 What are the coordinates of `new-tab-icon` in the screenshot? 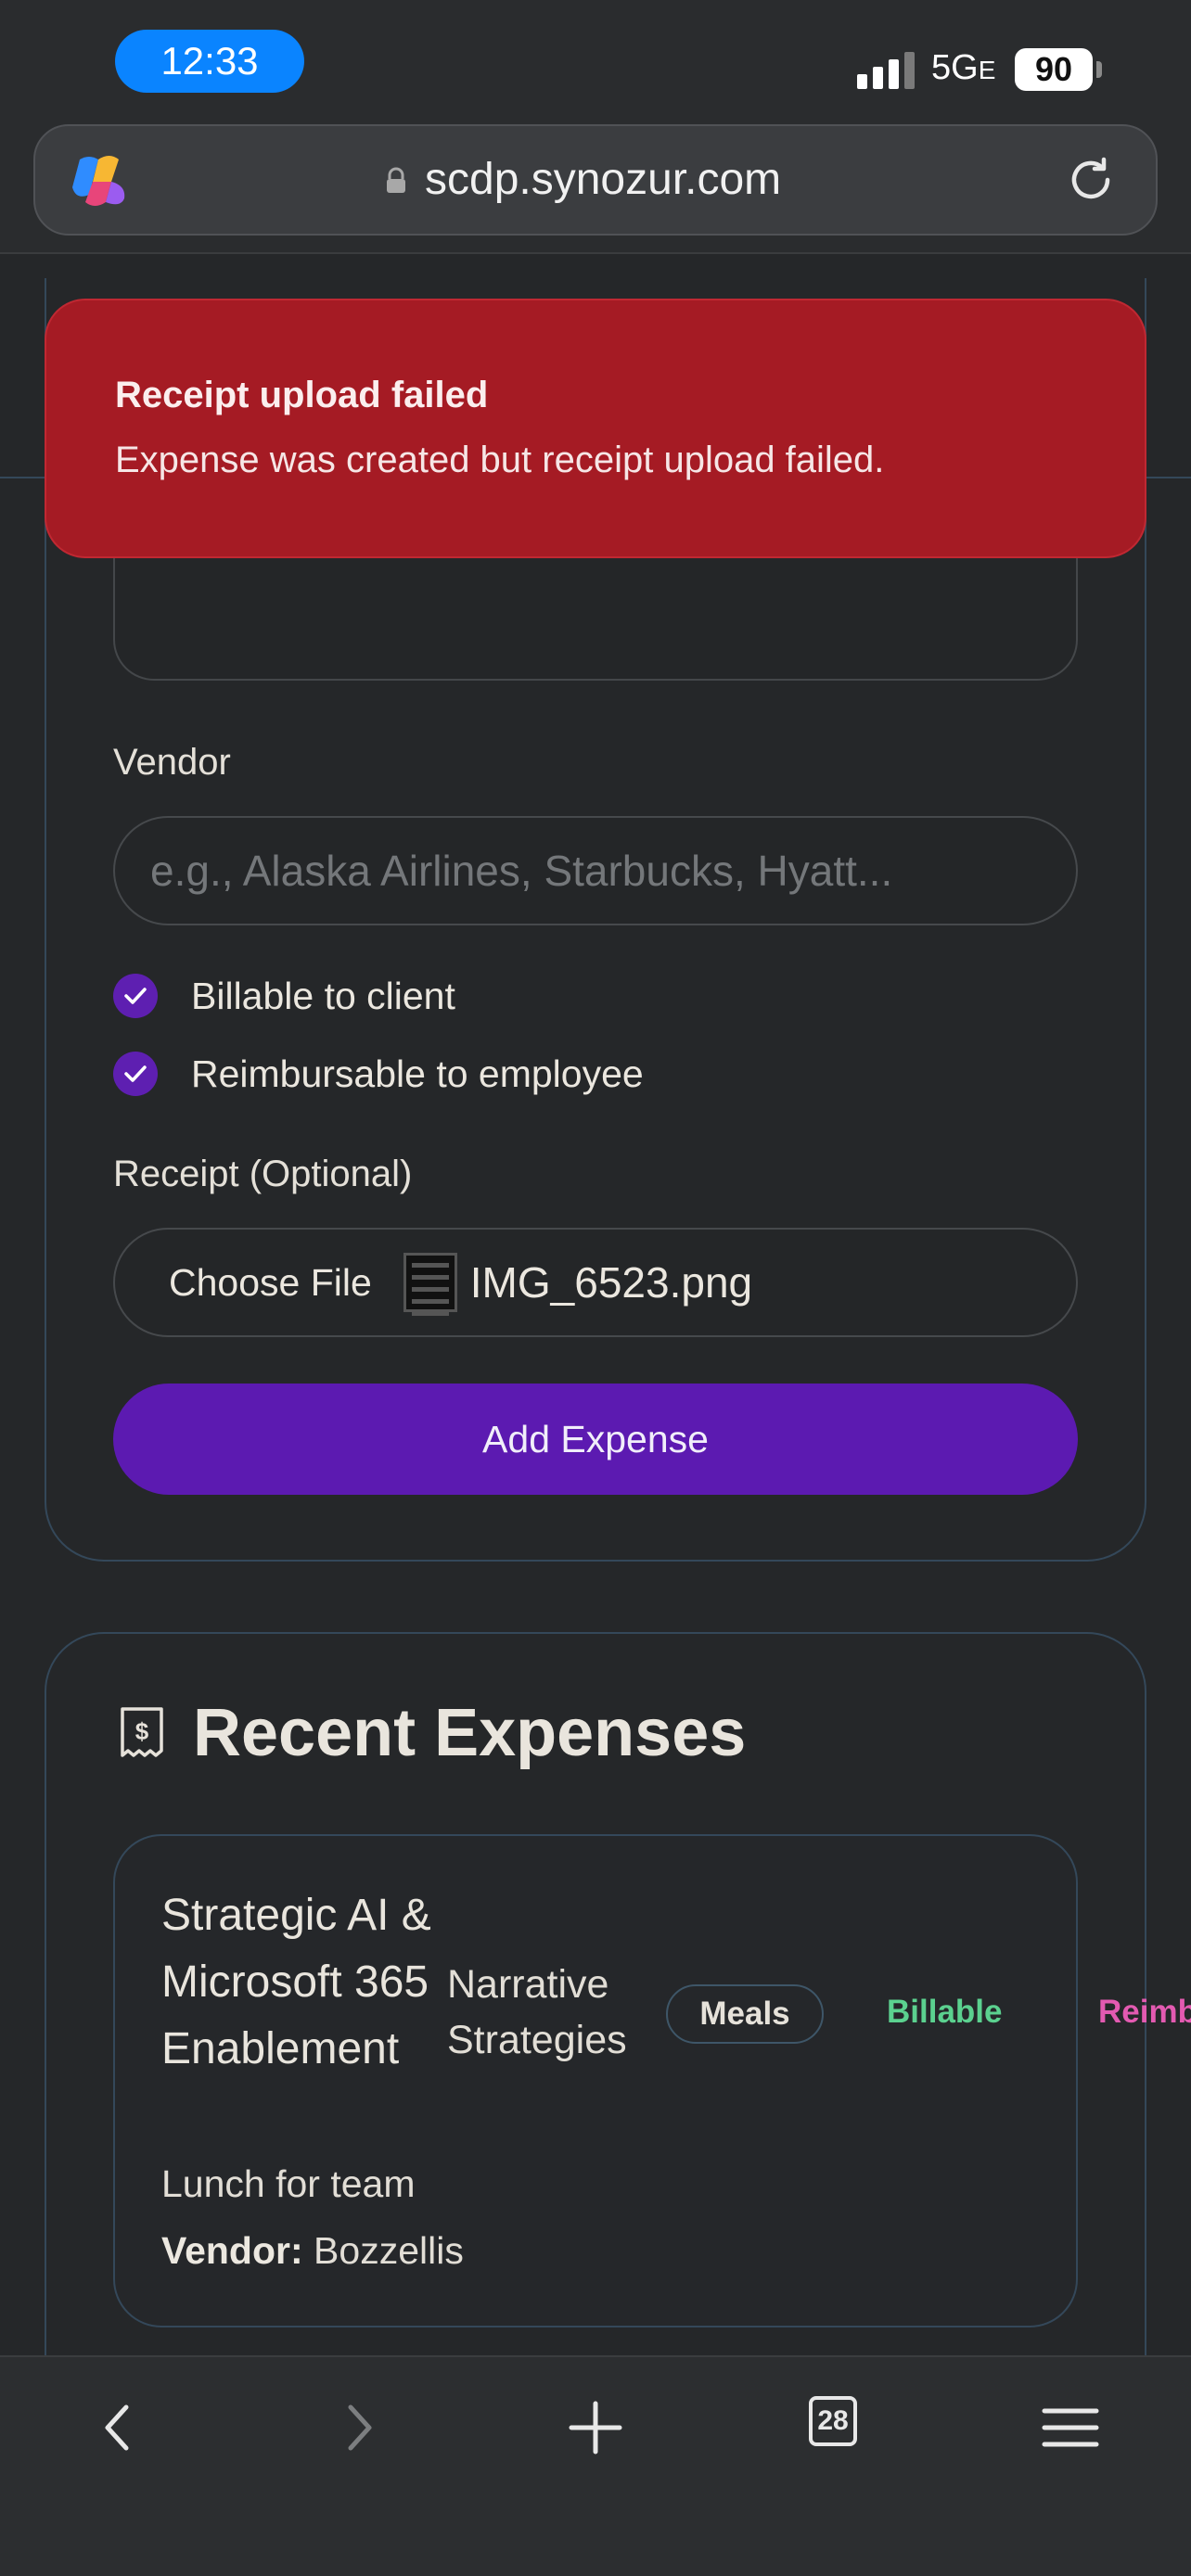 It's located at (595, 2428).